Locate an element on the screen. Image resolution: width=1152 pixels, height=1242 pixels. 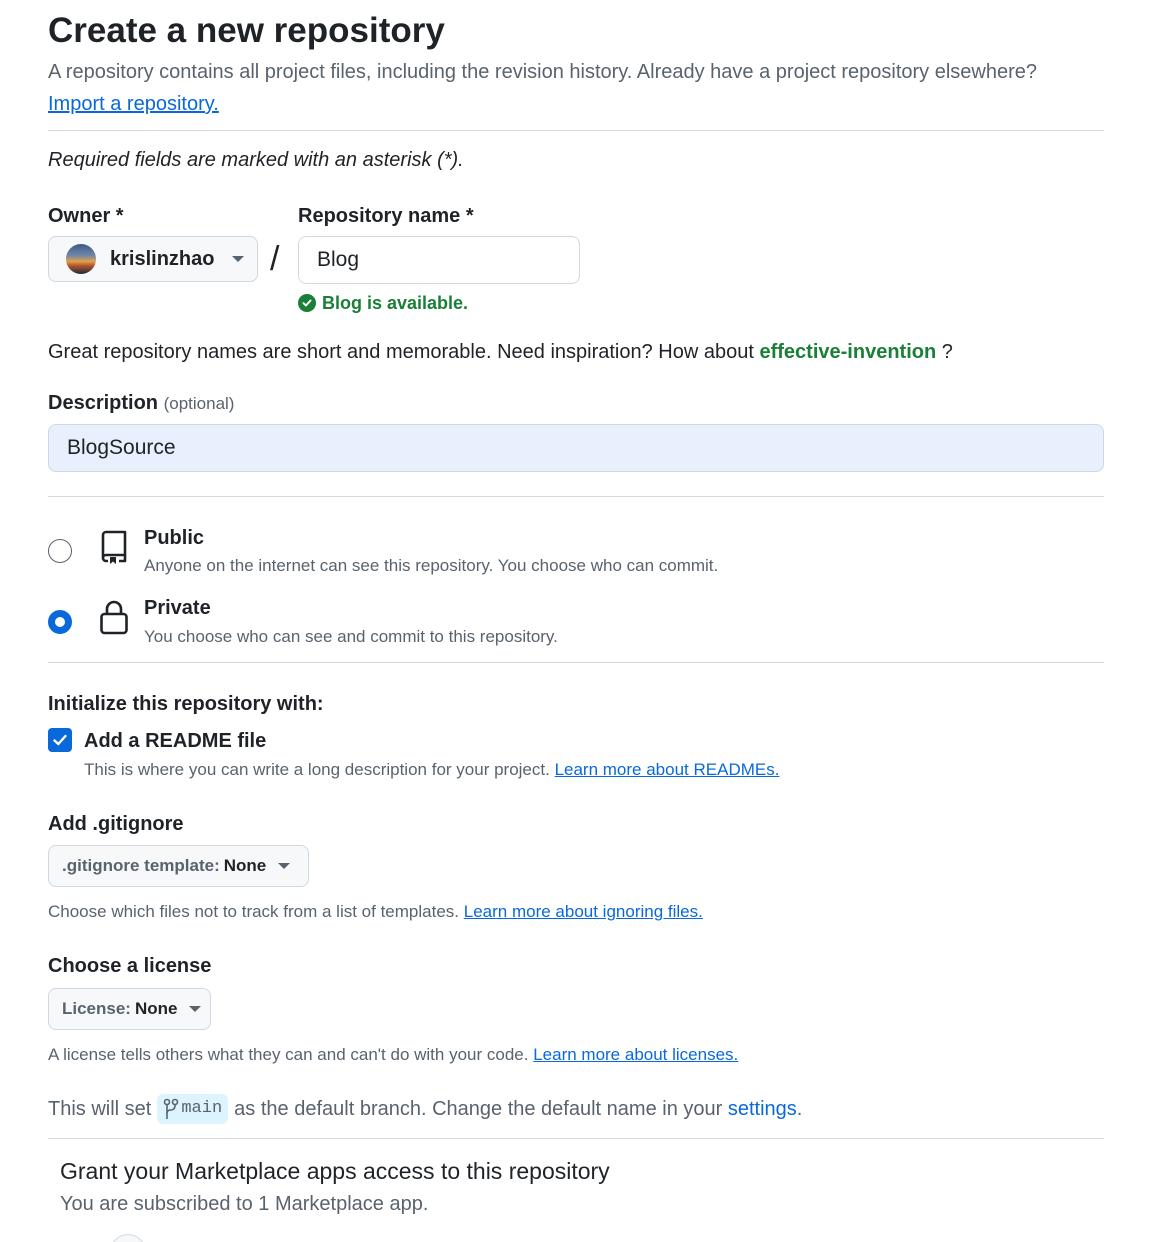
public-title: Public is located at coordinates (174, 538).